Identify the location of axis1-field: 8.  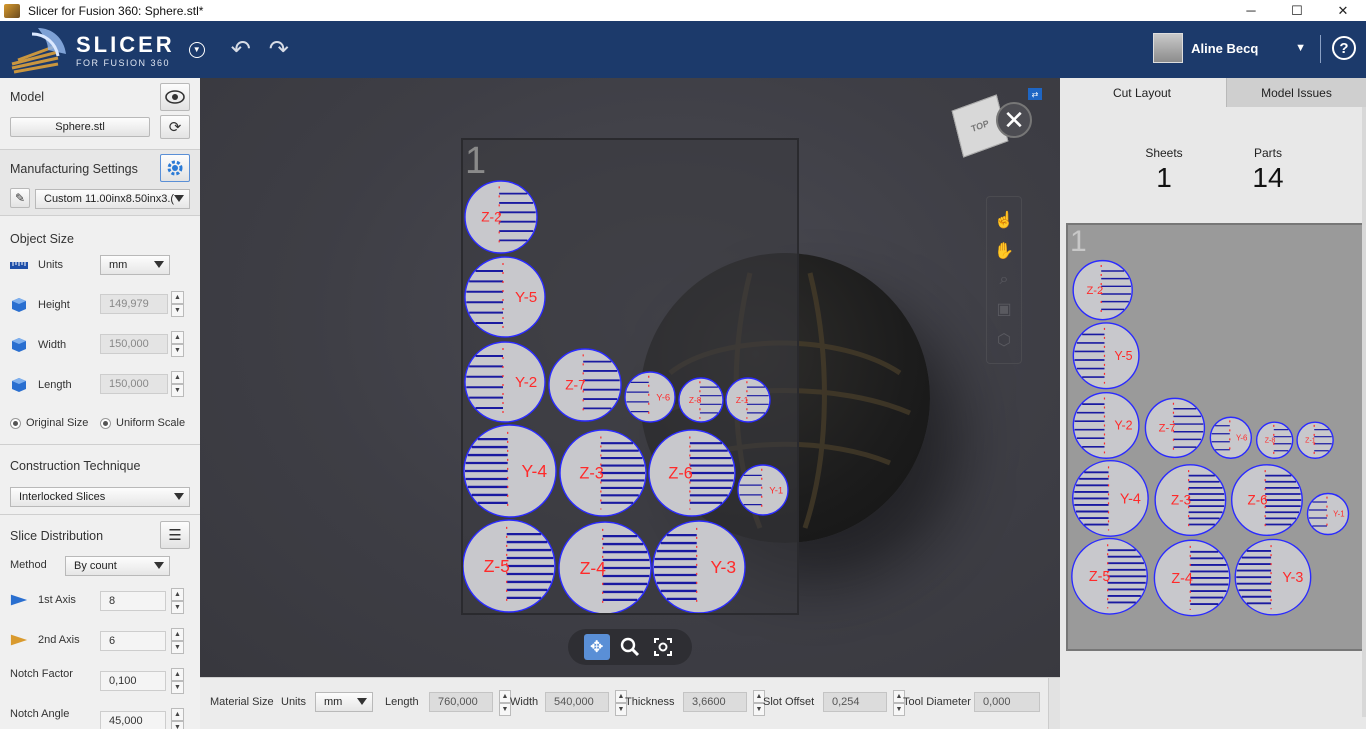
(133, 601).